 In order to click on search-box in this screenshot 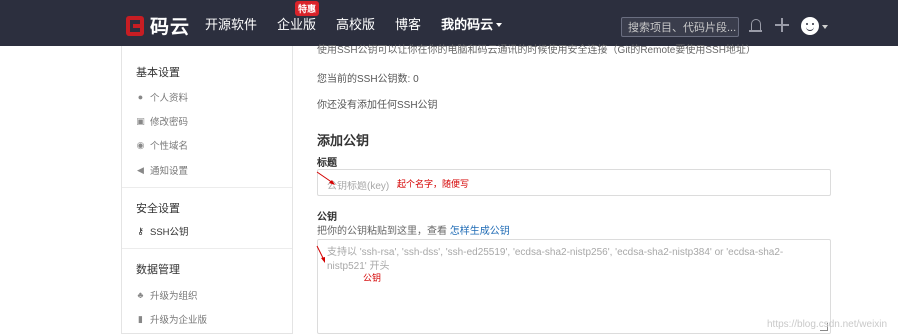, I will do `click(680, 27)`.